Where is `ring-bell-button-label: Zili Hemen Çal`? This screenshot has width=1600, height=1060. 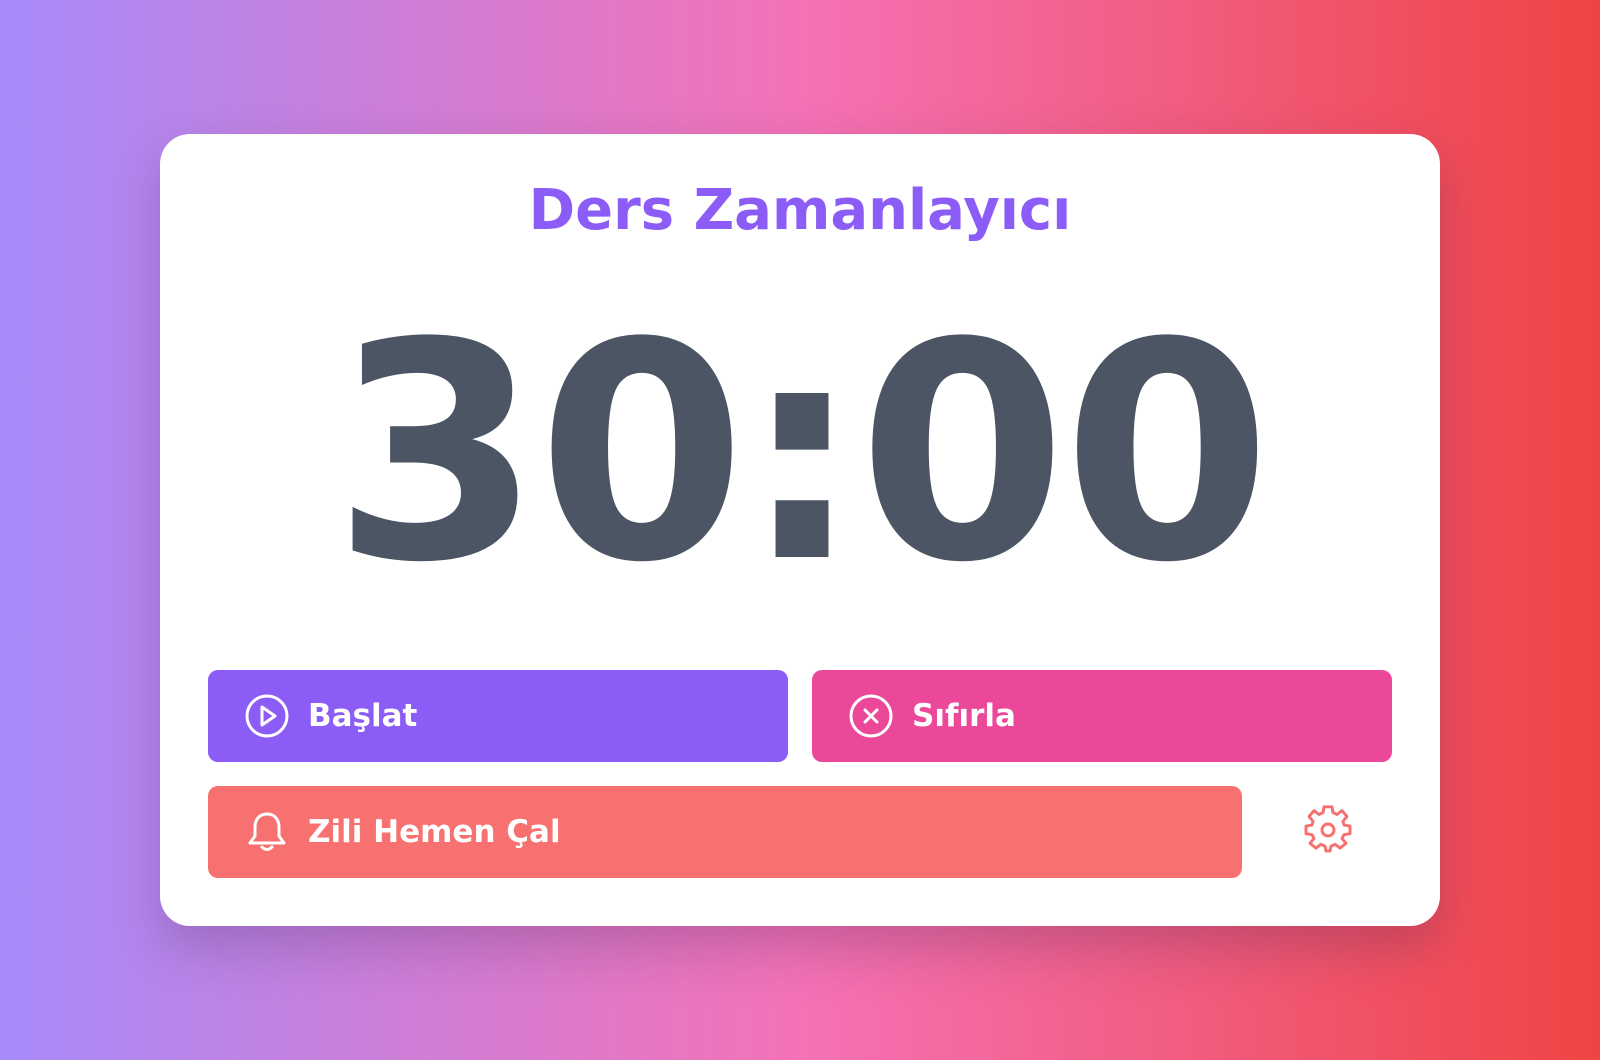 ring-bell-button-label: Zili Hemen Çal is located at coordinates (434, 832).